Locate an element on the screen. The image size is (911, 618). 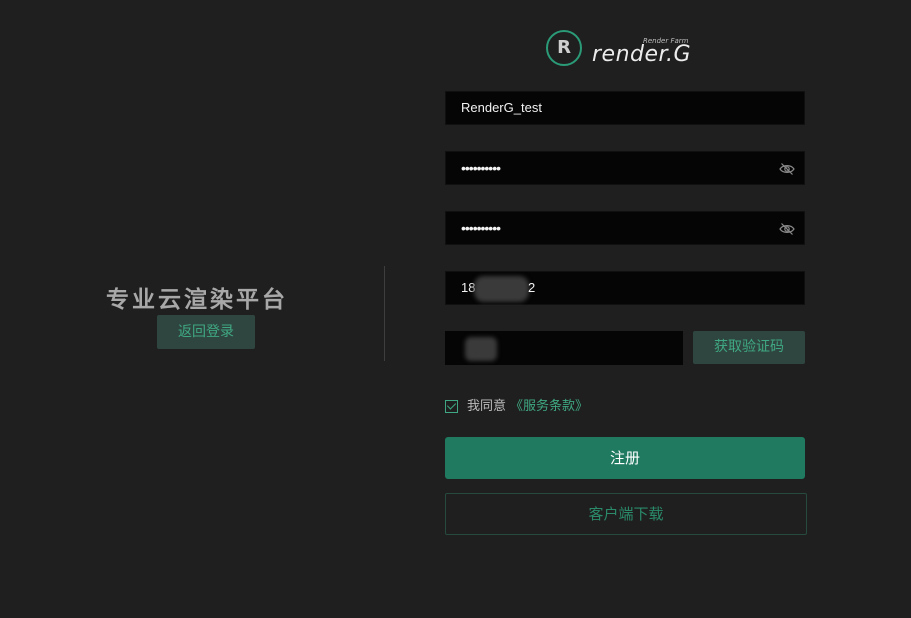
logo: R Render Farm render.G is located at coordinates (636, 51).